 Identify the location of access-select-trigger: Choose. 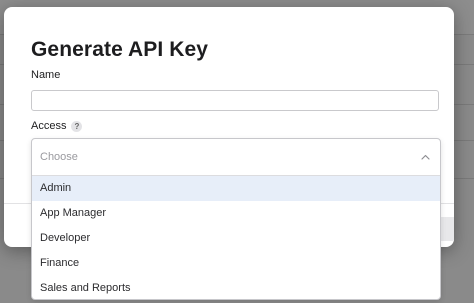
(236, 157).